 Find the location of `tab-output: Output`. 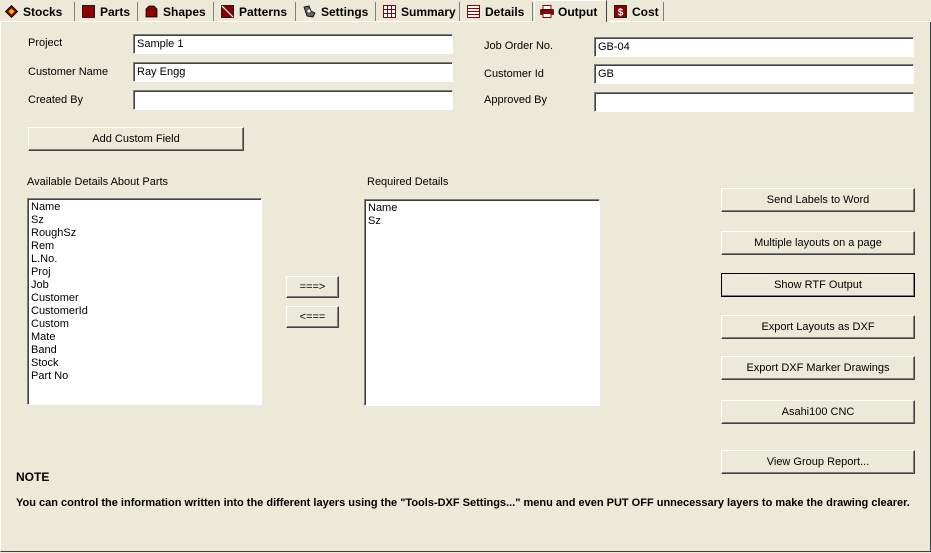

tab-output: Output is located at coordinates (570, 11).